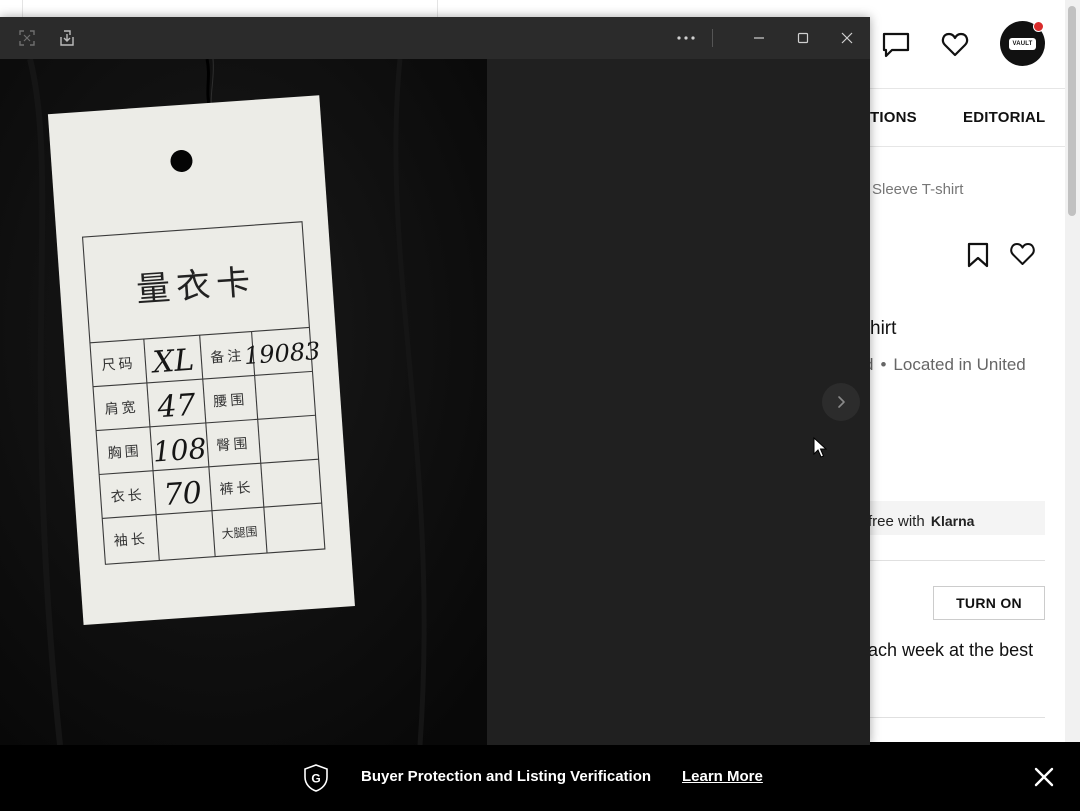 Image resolution: width=1080 pixels, height=811 pixels. I want to click on scrollbar-thumb, so click(1072, 111).